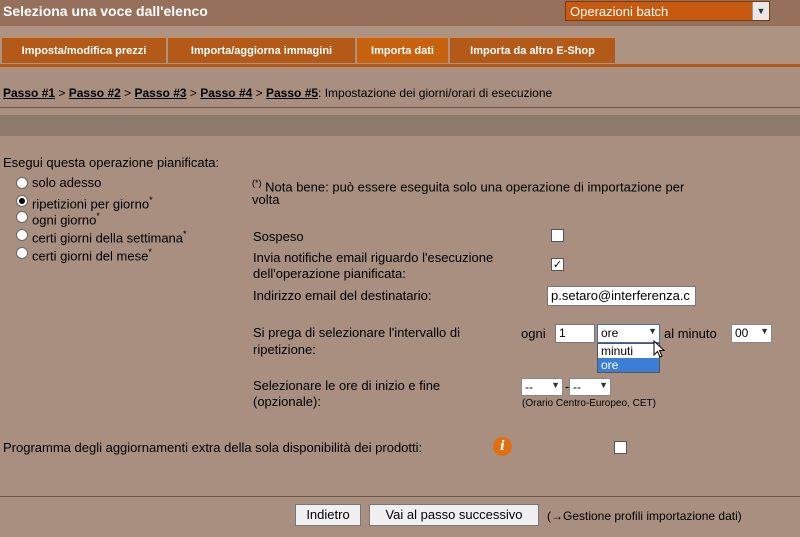  I want to click on option-label: ogni giorno*, so click(66, 219).